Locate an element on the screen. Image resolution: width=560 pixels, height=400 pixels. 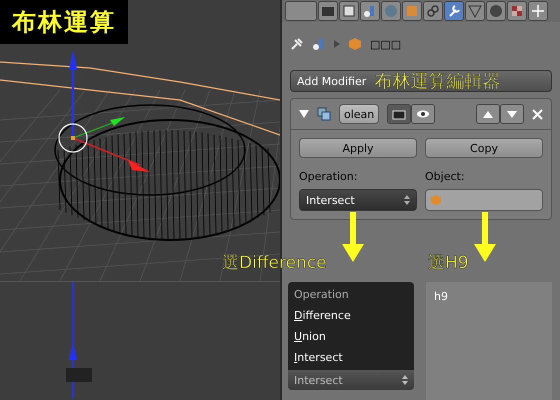
add-modifier-dropdown: Add Modifier 布林運算編輯器 is located at coordinates (421, 81).